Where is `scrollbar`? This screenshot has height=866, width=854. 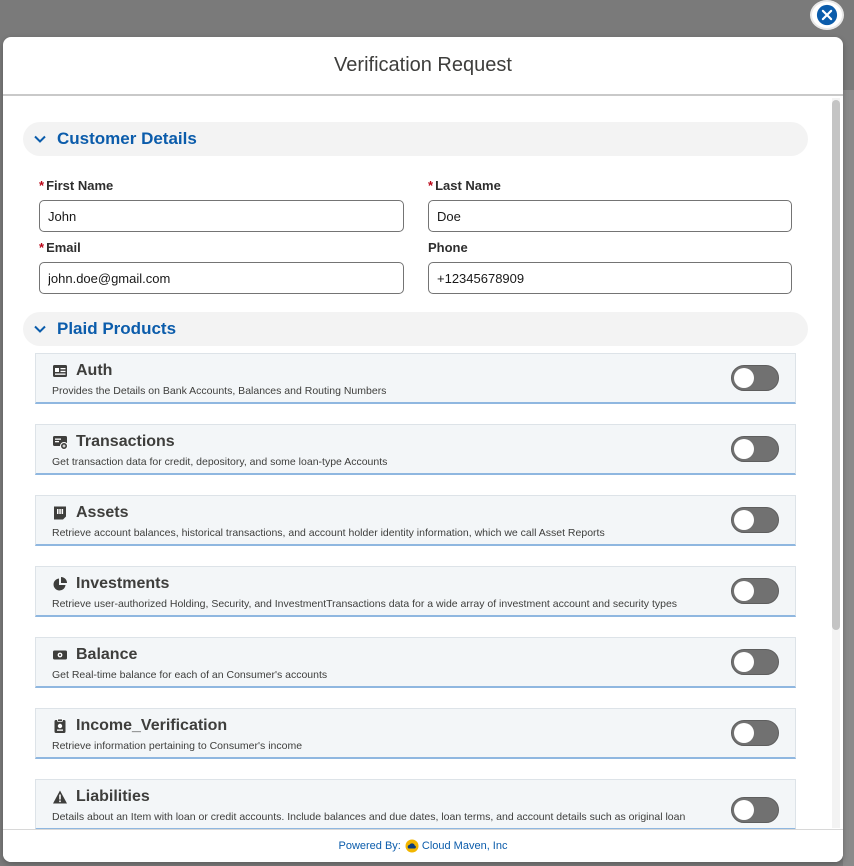
scrollbar is located at coordinates (836, 463).